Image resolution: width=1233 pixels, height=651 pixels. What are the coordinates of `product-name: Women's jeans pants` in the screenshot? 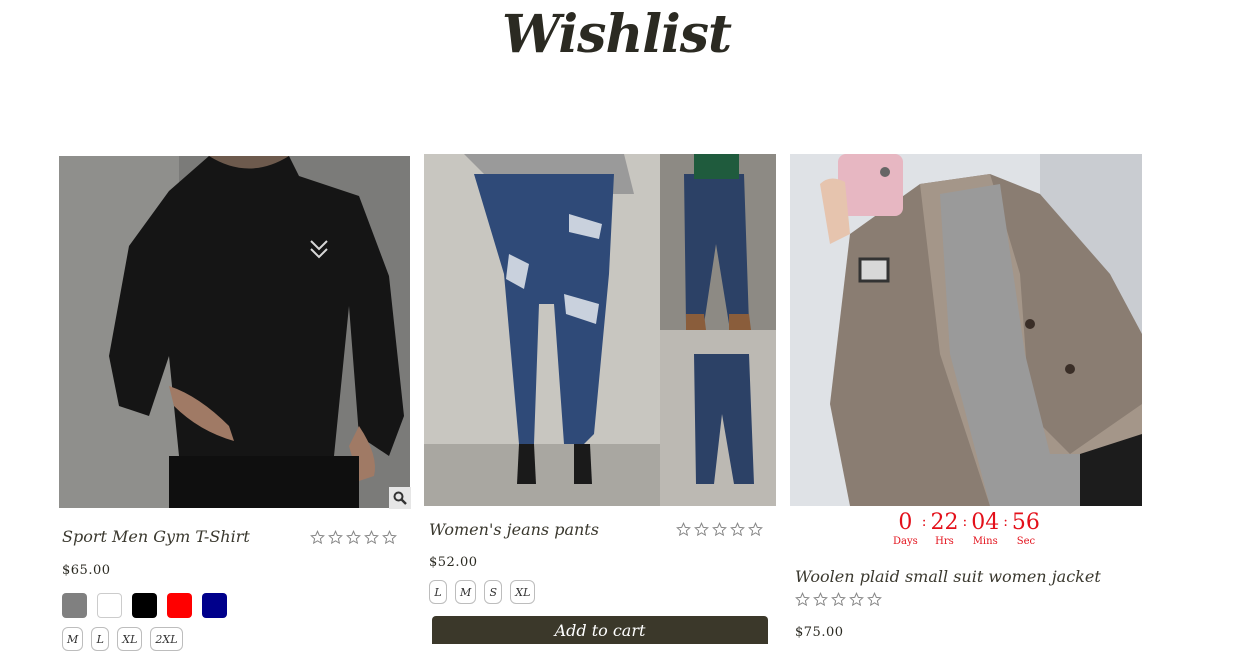 It's located at (514, 529).